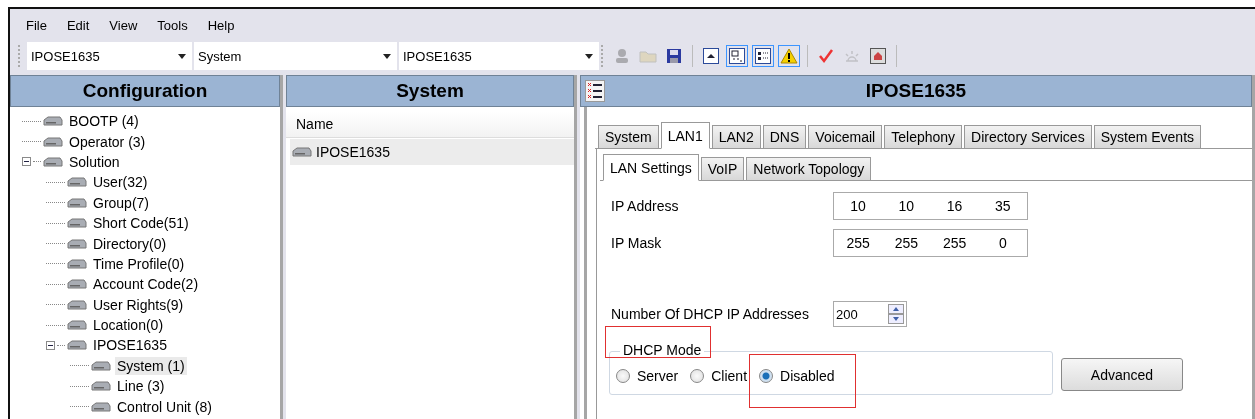  What do you see at coordinates (94, 161) in the screenshot?
I see `tree-item: Solution` at bounding box center [94, 161].